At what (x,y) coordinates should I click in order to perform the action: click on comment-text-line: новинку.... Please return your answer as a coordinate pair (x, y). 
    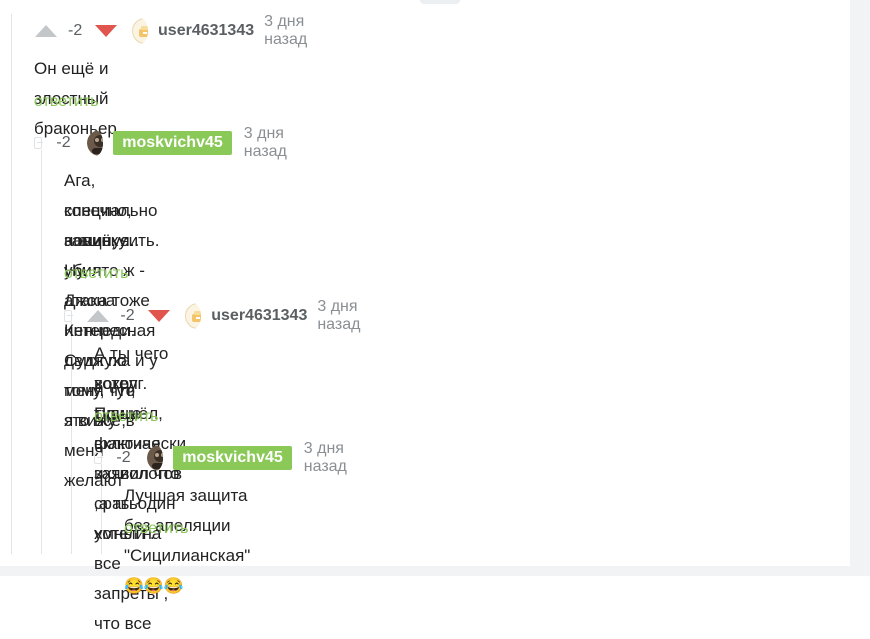
    Looking at the image, I should click on (102, 240).